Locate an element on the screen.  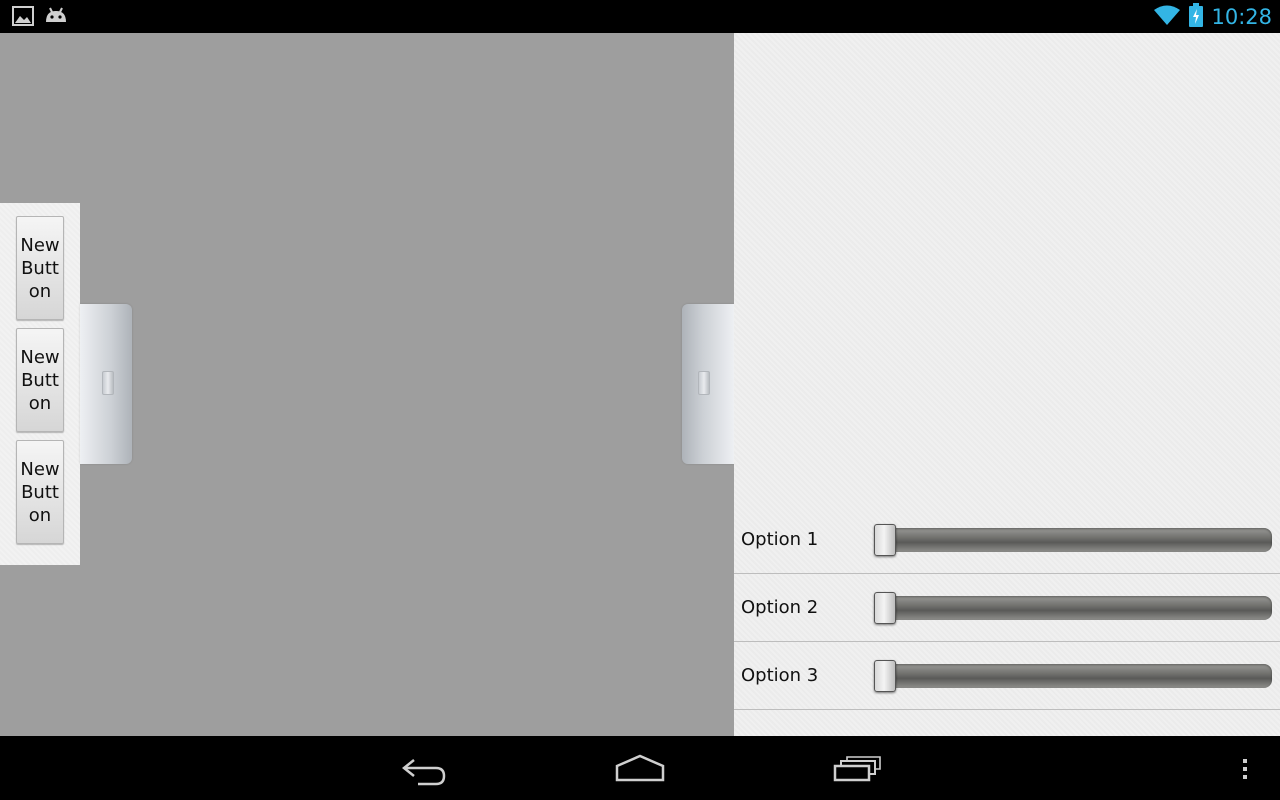
option-label: Option 2 is located at coordinates (780, 607).